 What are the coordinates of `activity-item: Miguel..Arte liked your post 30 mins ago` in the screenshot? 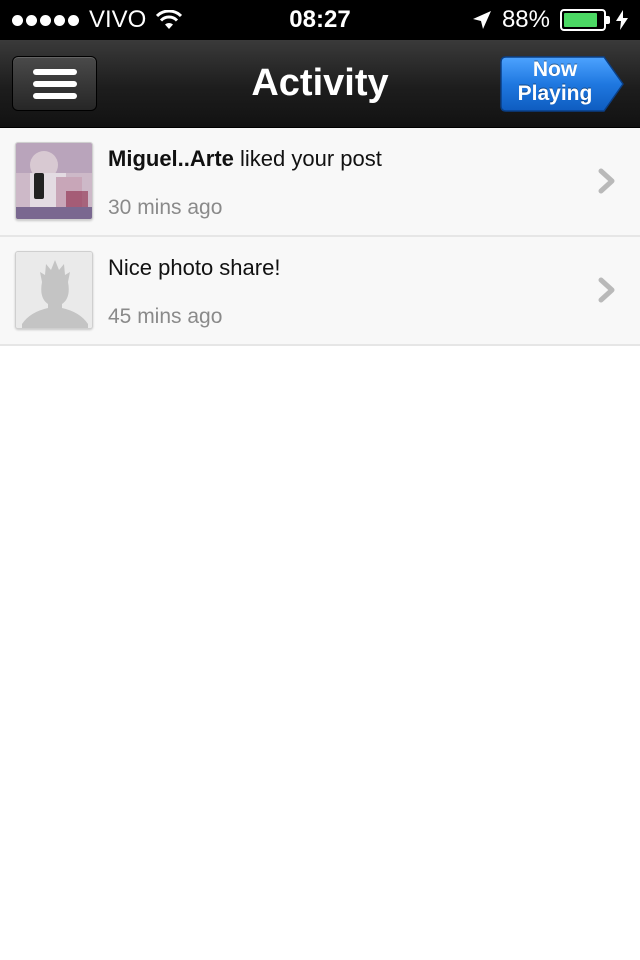 It's located at (320, 182).